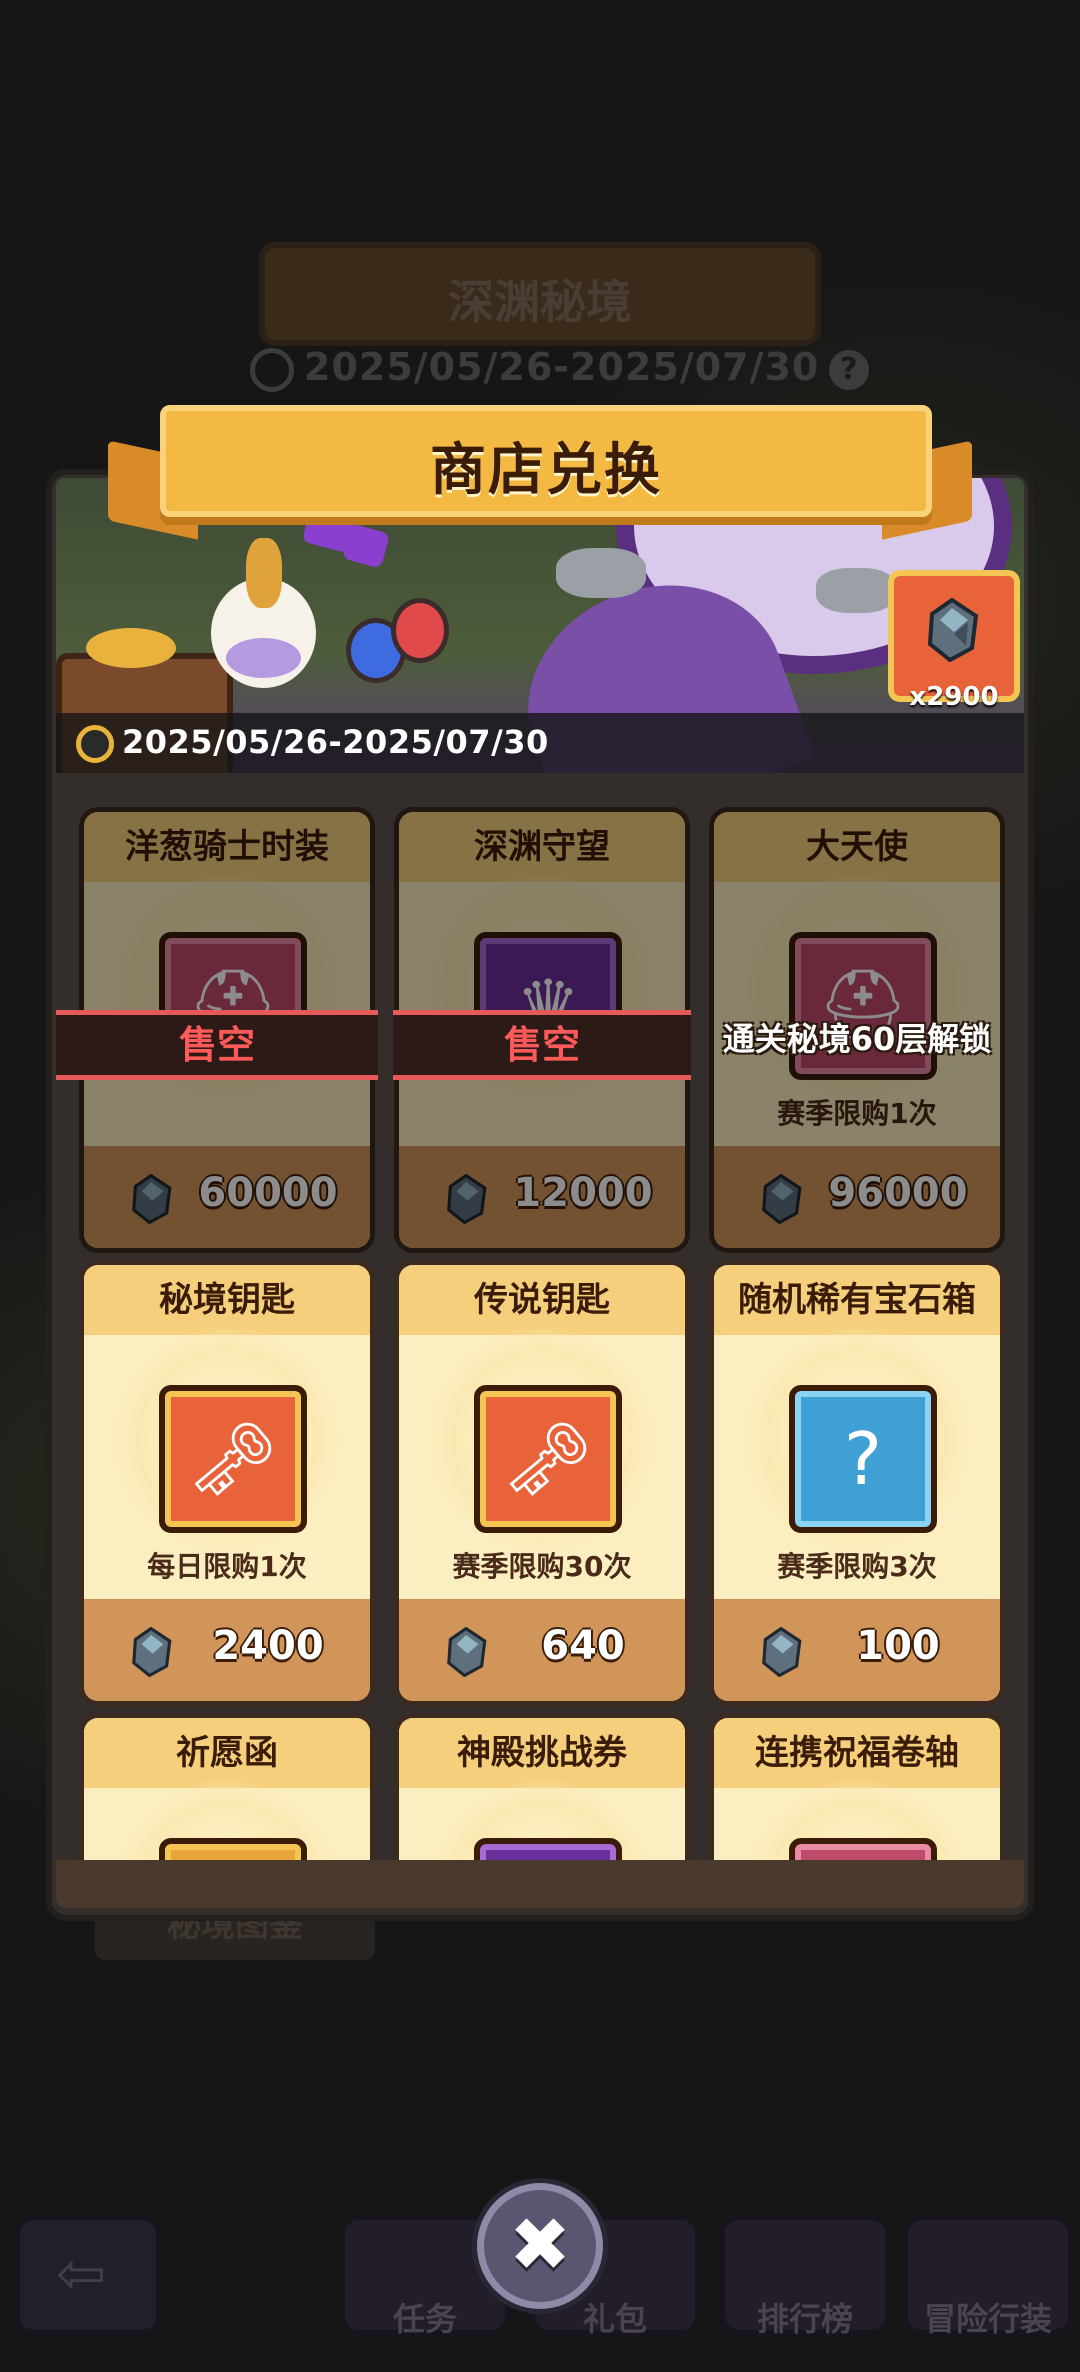 The width and height of the screenshot is (1080, 2372). What do you see at coordinates (857, 1566) in the screenshot?
I see `purchase-limit: 赛季限购3次` at bounding box center [857, 1566].